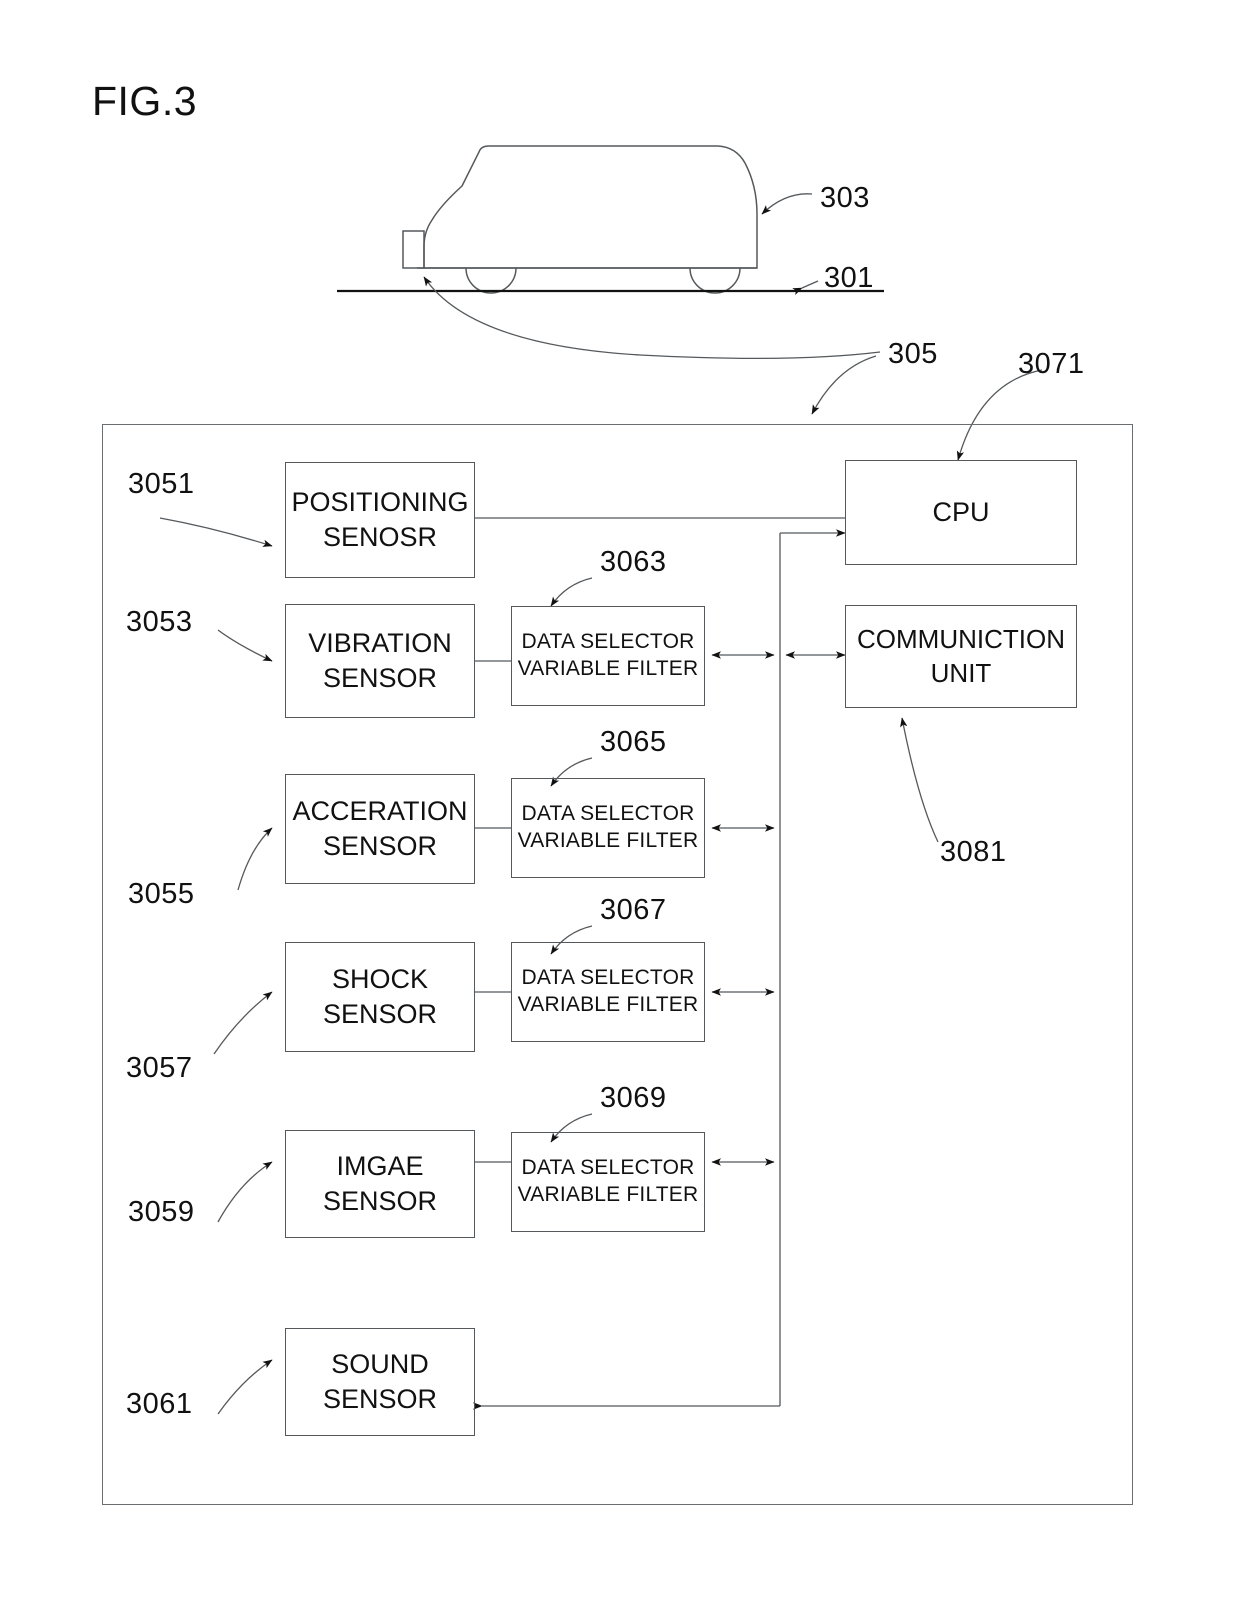  What do you see at coordinates (608, 656) in the screenshot?
I see `block-data-selector-filter-3063: DATA SELECTOR VARIABLE FILTER` at bounding box center [608, 656].